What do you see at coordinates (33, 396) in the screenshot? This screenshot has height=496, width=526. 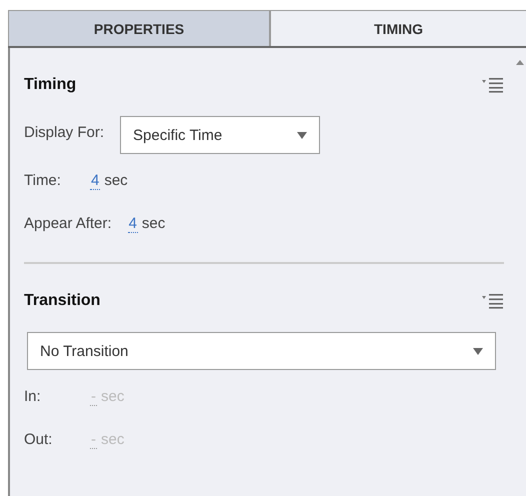 I see `field-label: In:` at bounding box center [33, 396].